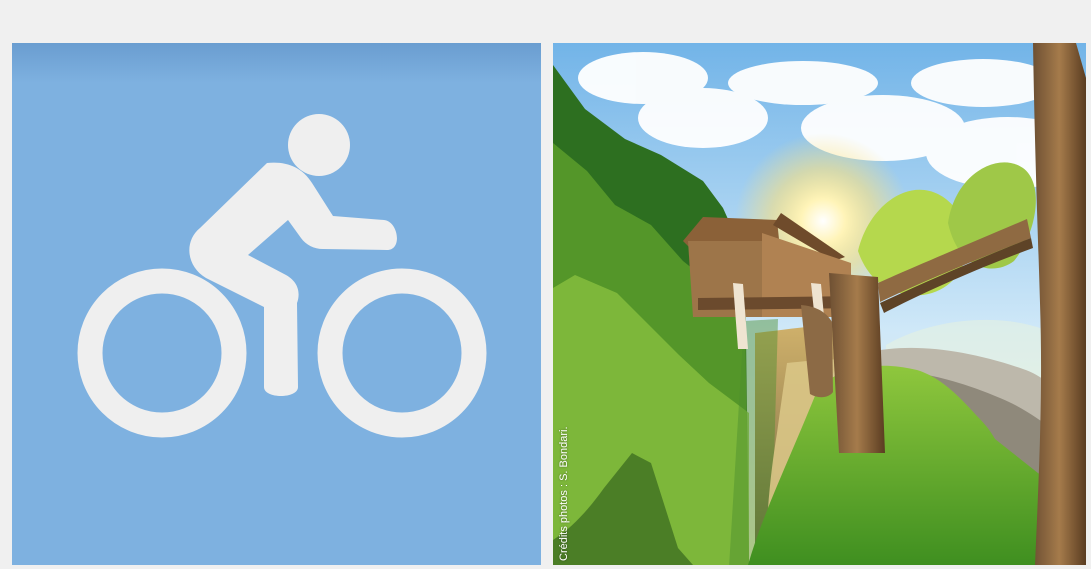 The image size is (1091, 569). Describe the element at coordinates (162, 353) in the screenshot. I see `front-wheel` at that location.